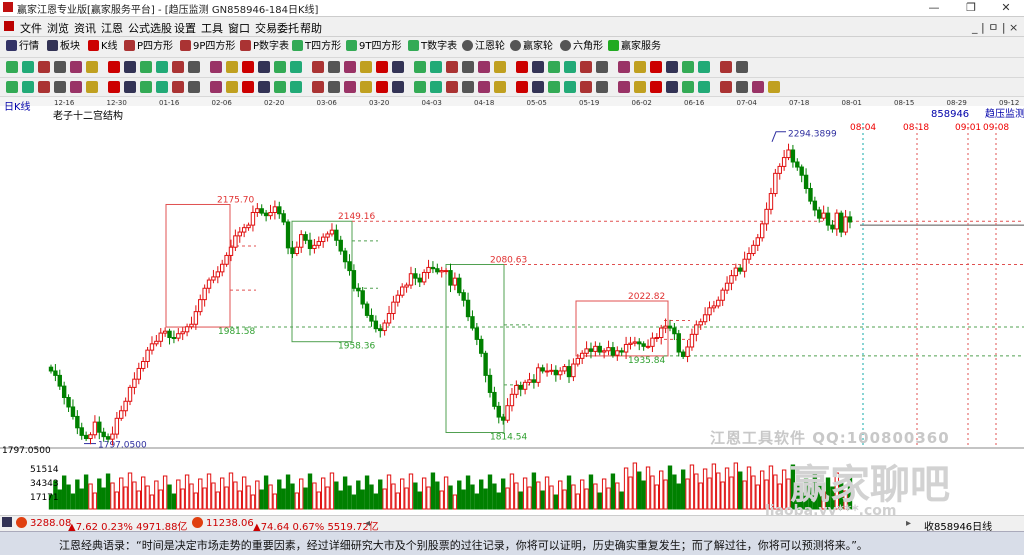 This screenshot has width=1024, height=555. Describe the element at coordinates (726, 87) in the screenshot. I see `analysis-tool-43-icon` at that location.